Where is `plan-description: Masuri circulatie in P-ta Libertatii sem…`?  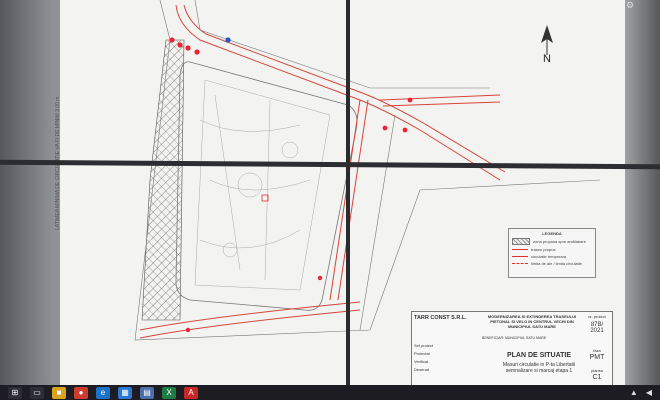
plan-description: Masuri circulatie in P-ta Libertatii sem… is located at coordinates (539, 368).